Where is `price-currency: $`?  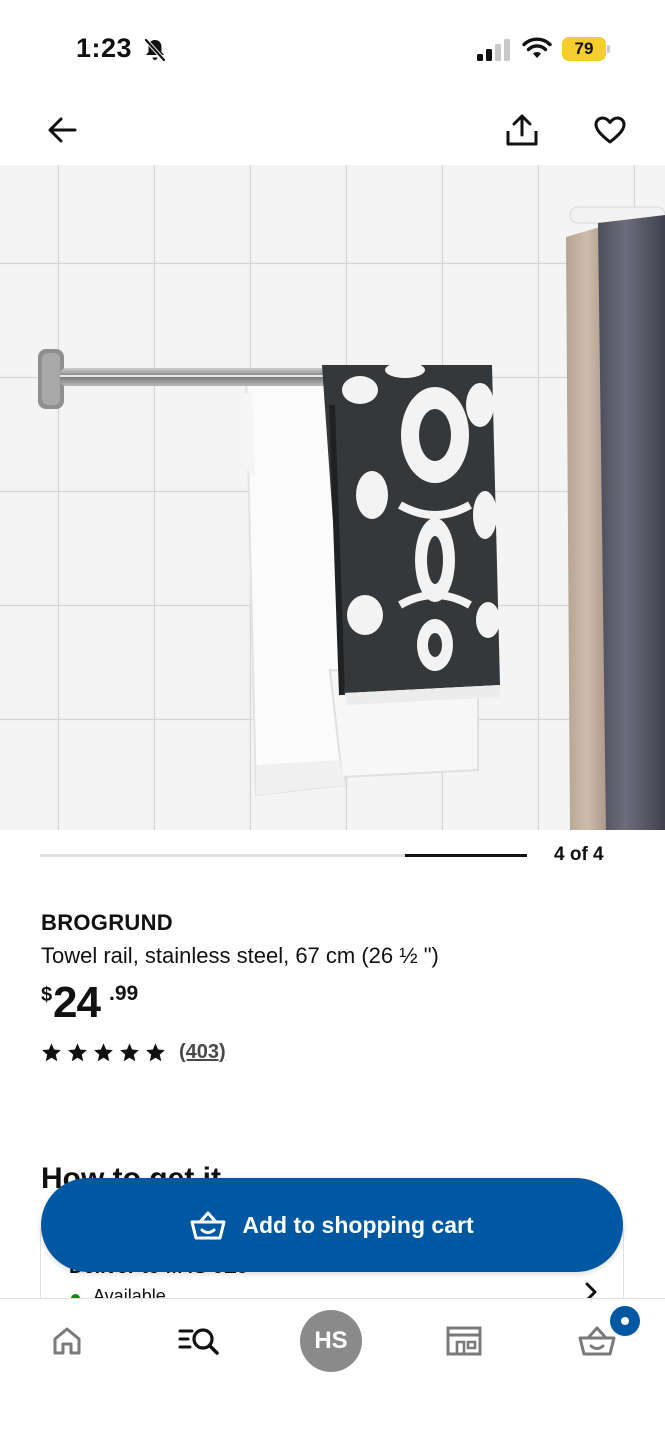 price-currency: $ is located at coordinates (47, 995).